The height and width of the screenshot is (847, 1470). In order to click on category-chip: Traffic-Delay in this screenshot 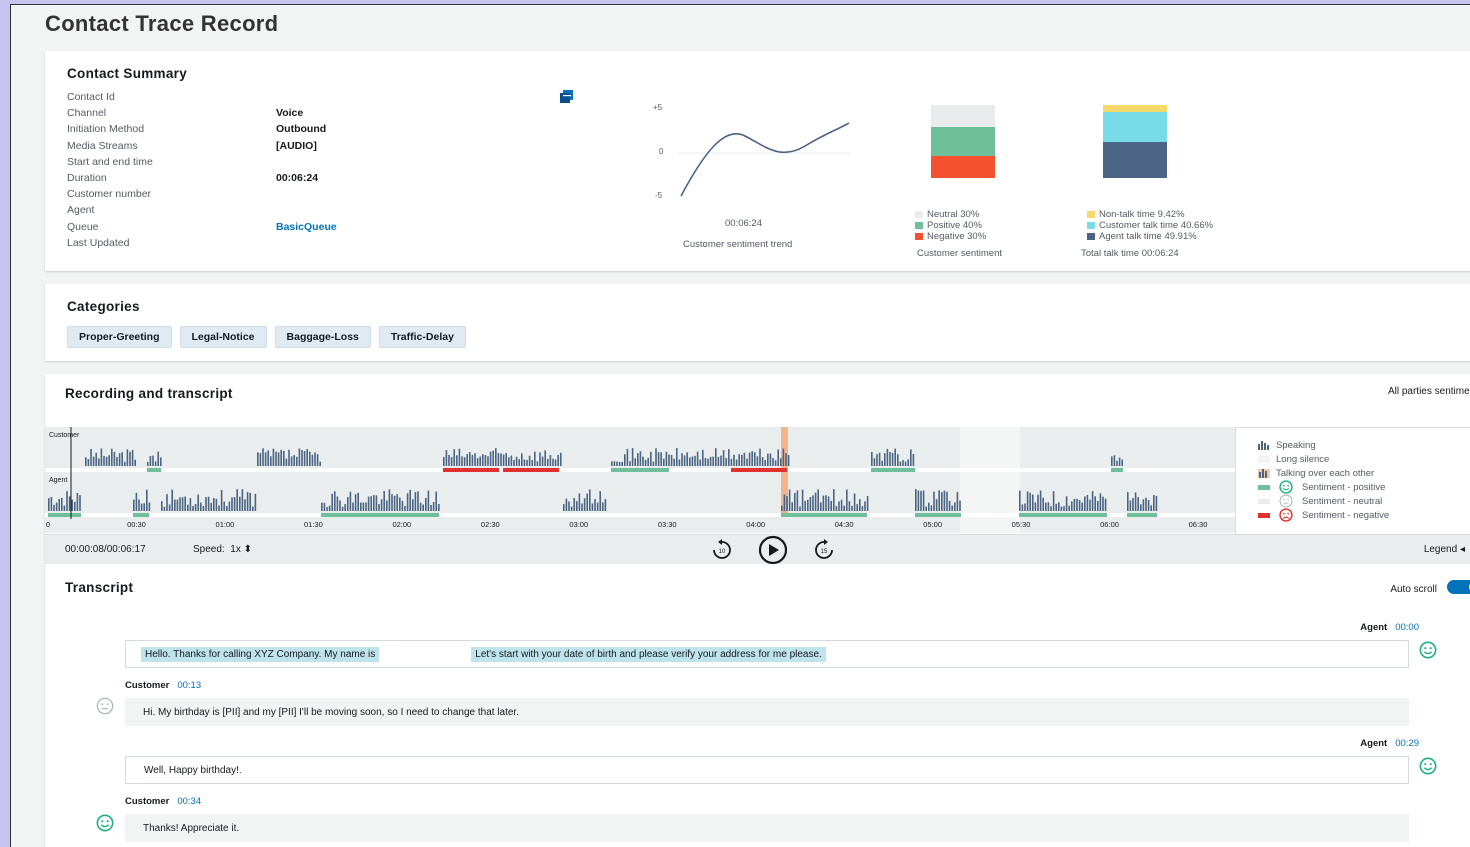, I will do `click(422, 337)`.